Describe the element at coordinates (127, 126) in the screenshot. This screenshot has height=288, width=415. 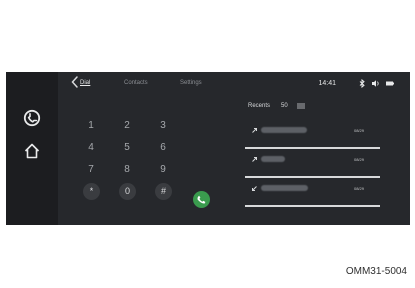
I see `dial-key-2: 2` at that location.